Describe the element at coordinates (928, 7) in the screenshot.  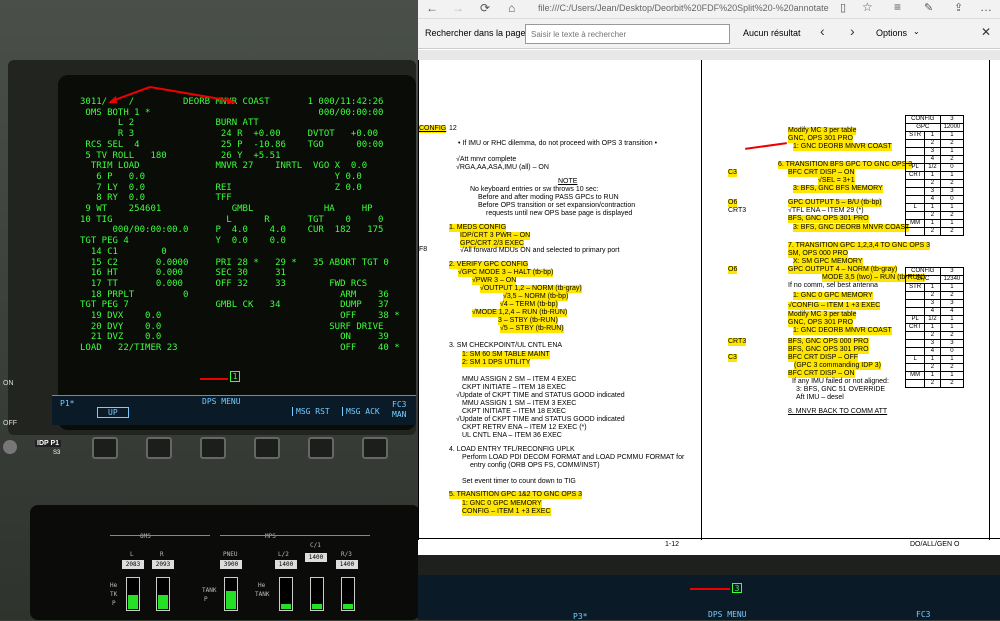
I see `notes-icon: ✎` at that location.